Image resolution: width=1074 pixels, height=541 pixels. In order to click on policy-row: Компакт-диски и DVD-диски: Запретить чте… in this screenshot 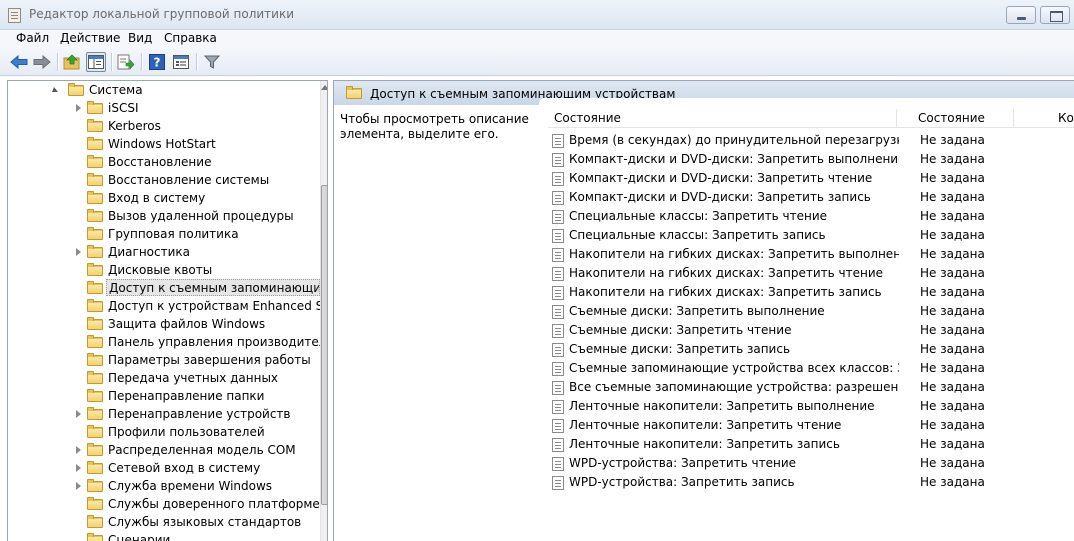, I will do `click(812, 178)`.